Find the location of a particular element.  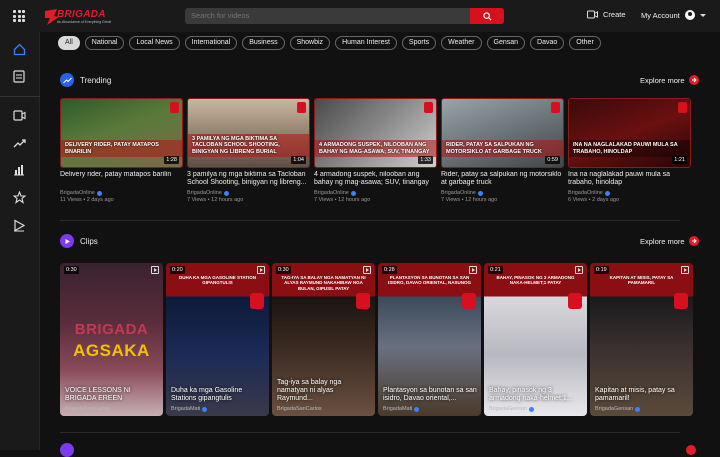

next-section-arrow-icon is located at coordinates (691, 450).